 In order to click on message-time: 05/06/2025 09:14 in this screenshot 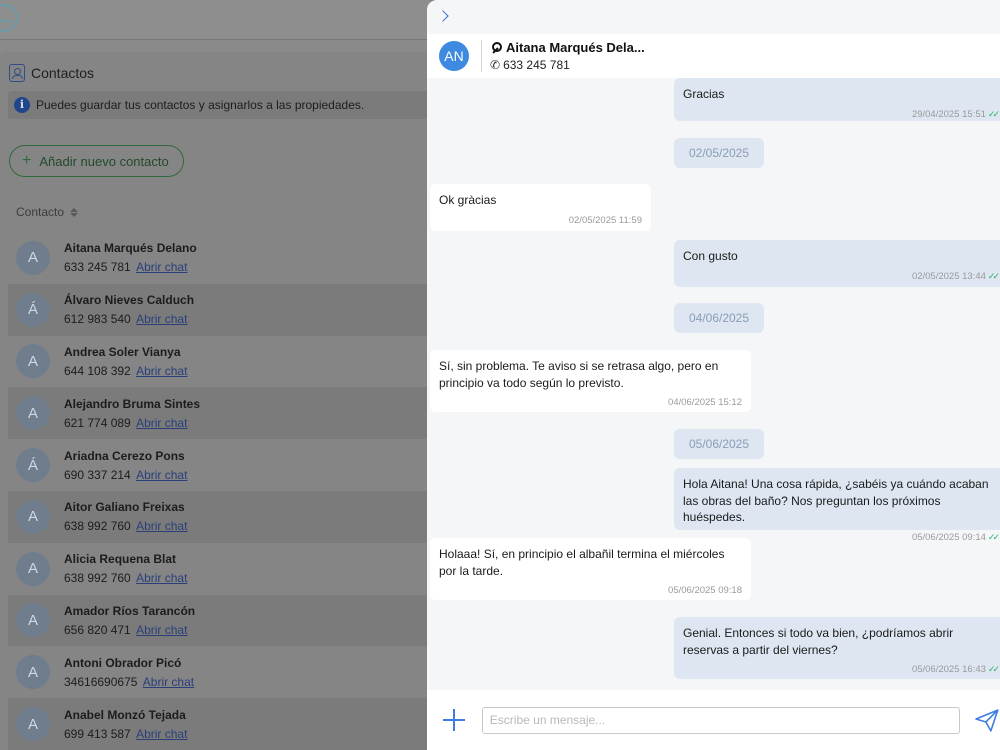, I will do `click(948, 537)`.